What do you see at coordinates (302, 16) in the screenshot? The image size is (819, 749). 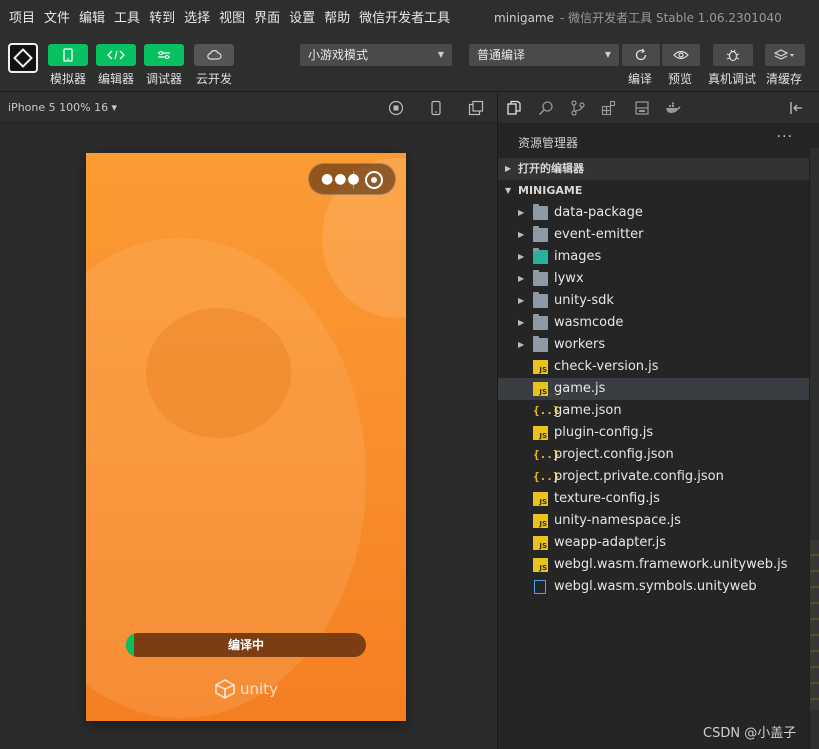 I see `menu-settings: 设置` at bounding box center [302, 16].